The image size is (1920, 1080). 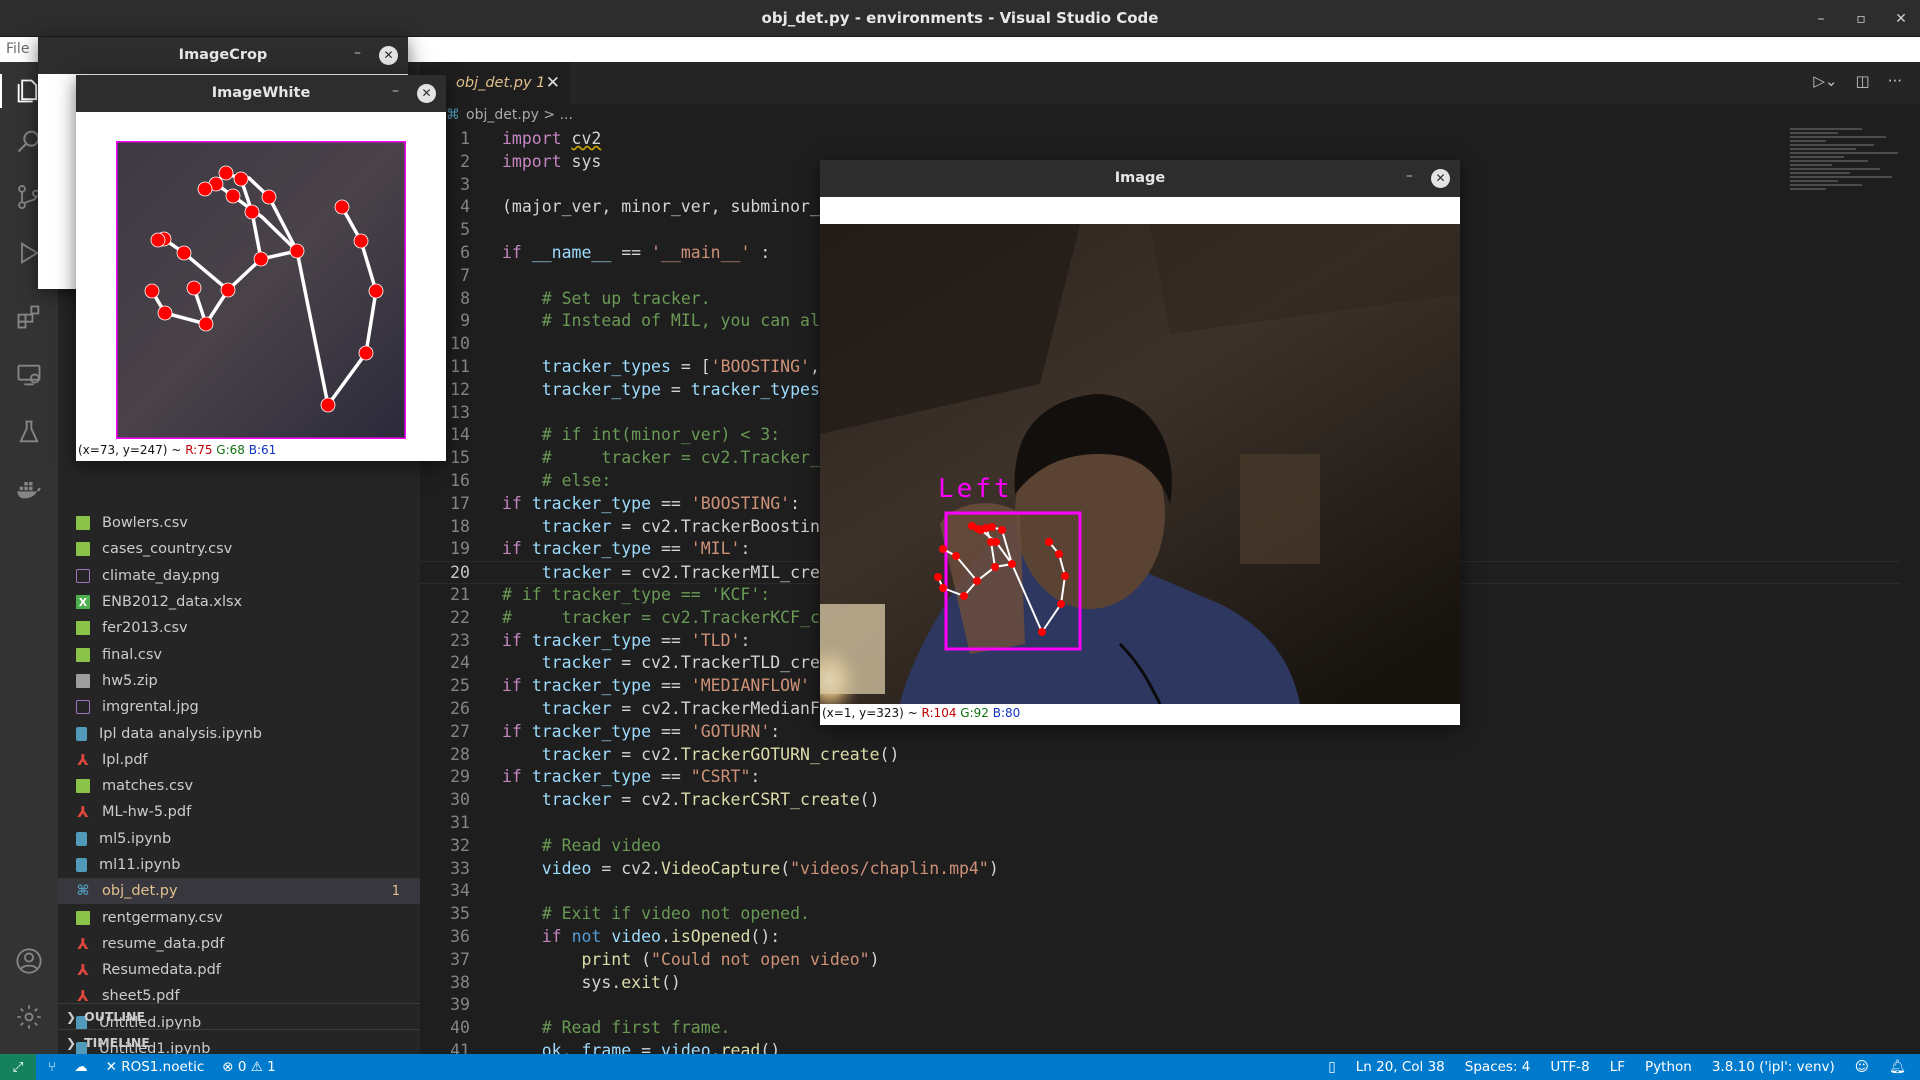 I want to click on code-text: ok, frame = video.read(), so click(x=641, y=1047).